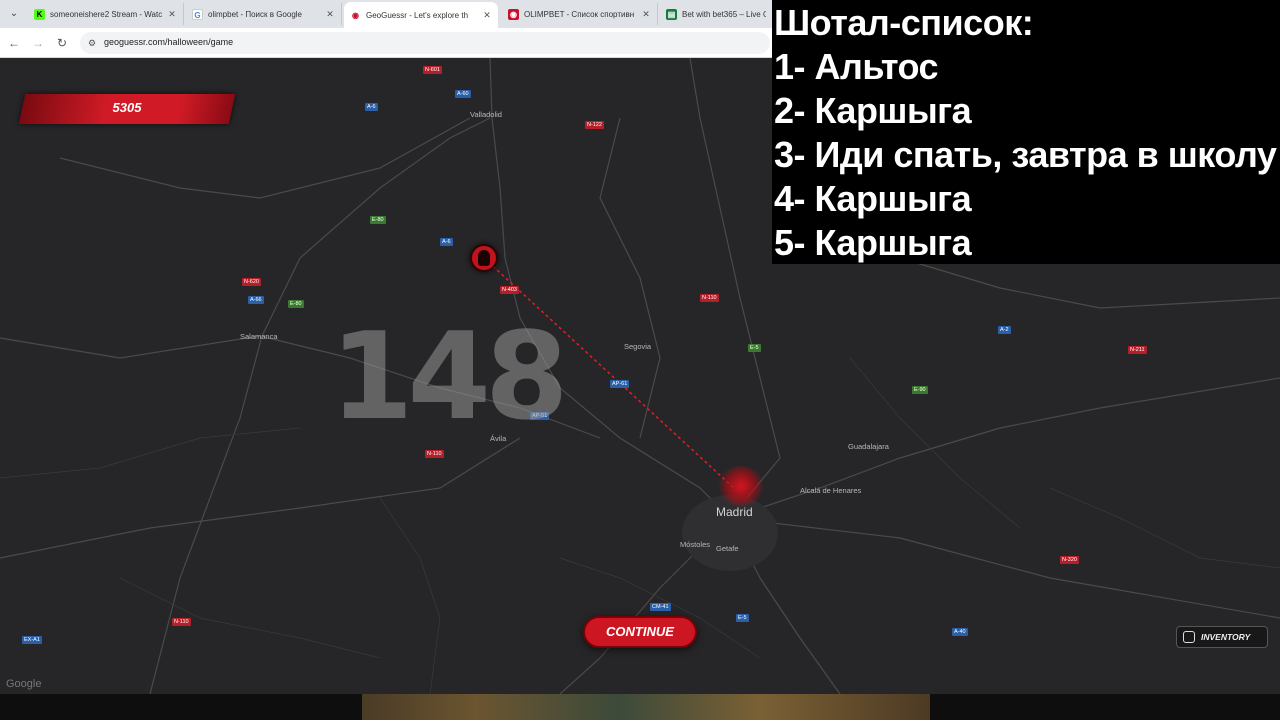 The width and height of the screenshot is (1280, 720). What do you see at coordinates (724, 14) in the screenshot?
I see `tab-title: Bet with bet365 – Live Or` at bounding box center [724, 14].